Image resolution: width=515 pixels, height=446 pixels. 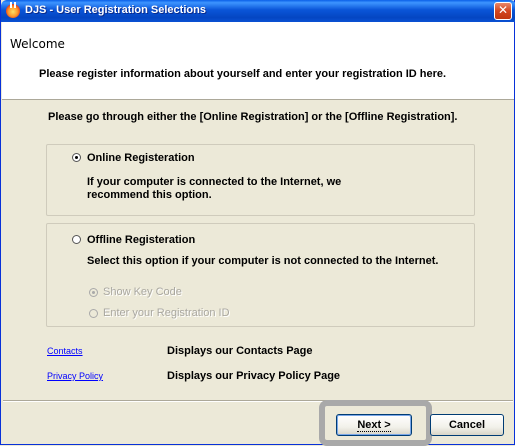 What do you see at coordinates (258, 11) in the screenshot?
I see `title-bar: DJS - User Registration Selections ✕` at bounding box center [258, 11].